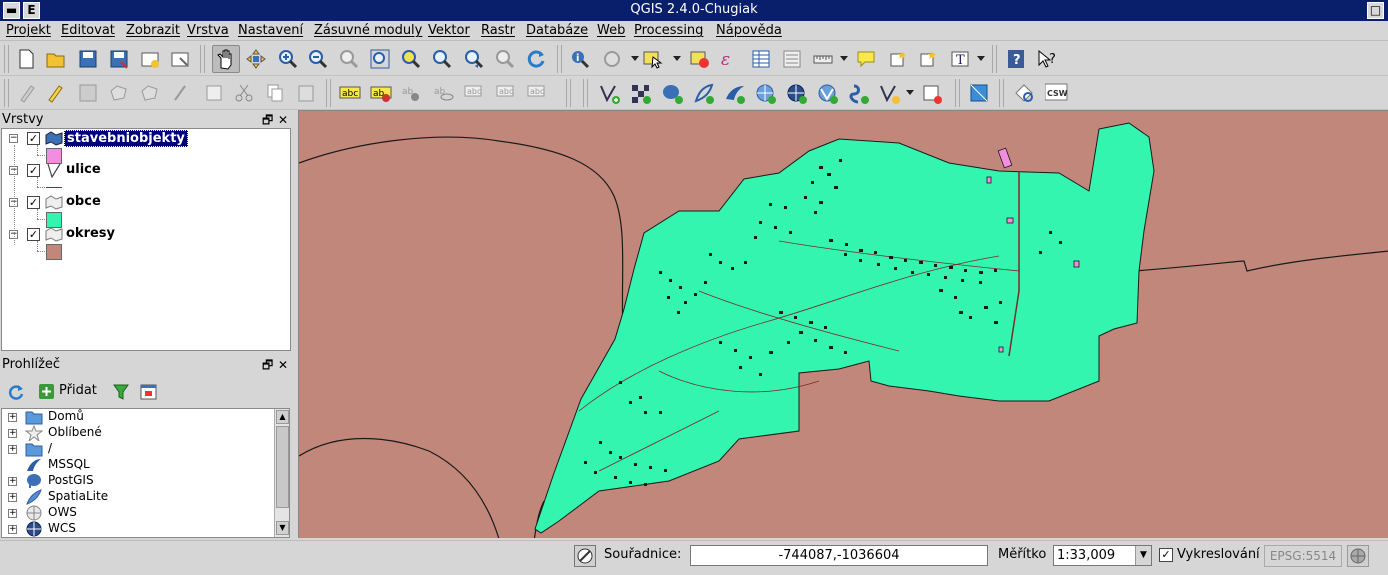 This screenshot has width=1388, height=575. What do you see at coordinates (146, 138) in the screenshot?
I see `layer-row-stavebniobjekty: − ✓ stavebniobjekty` at bounding box center [146, 138].